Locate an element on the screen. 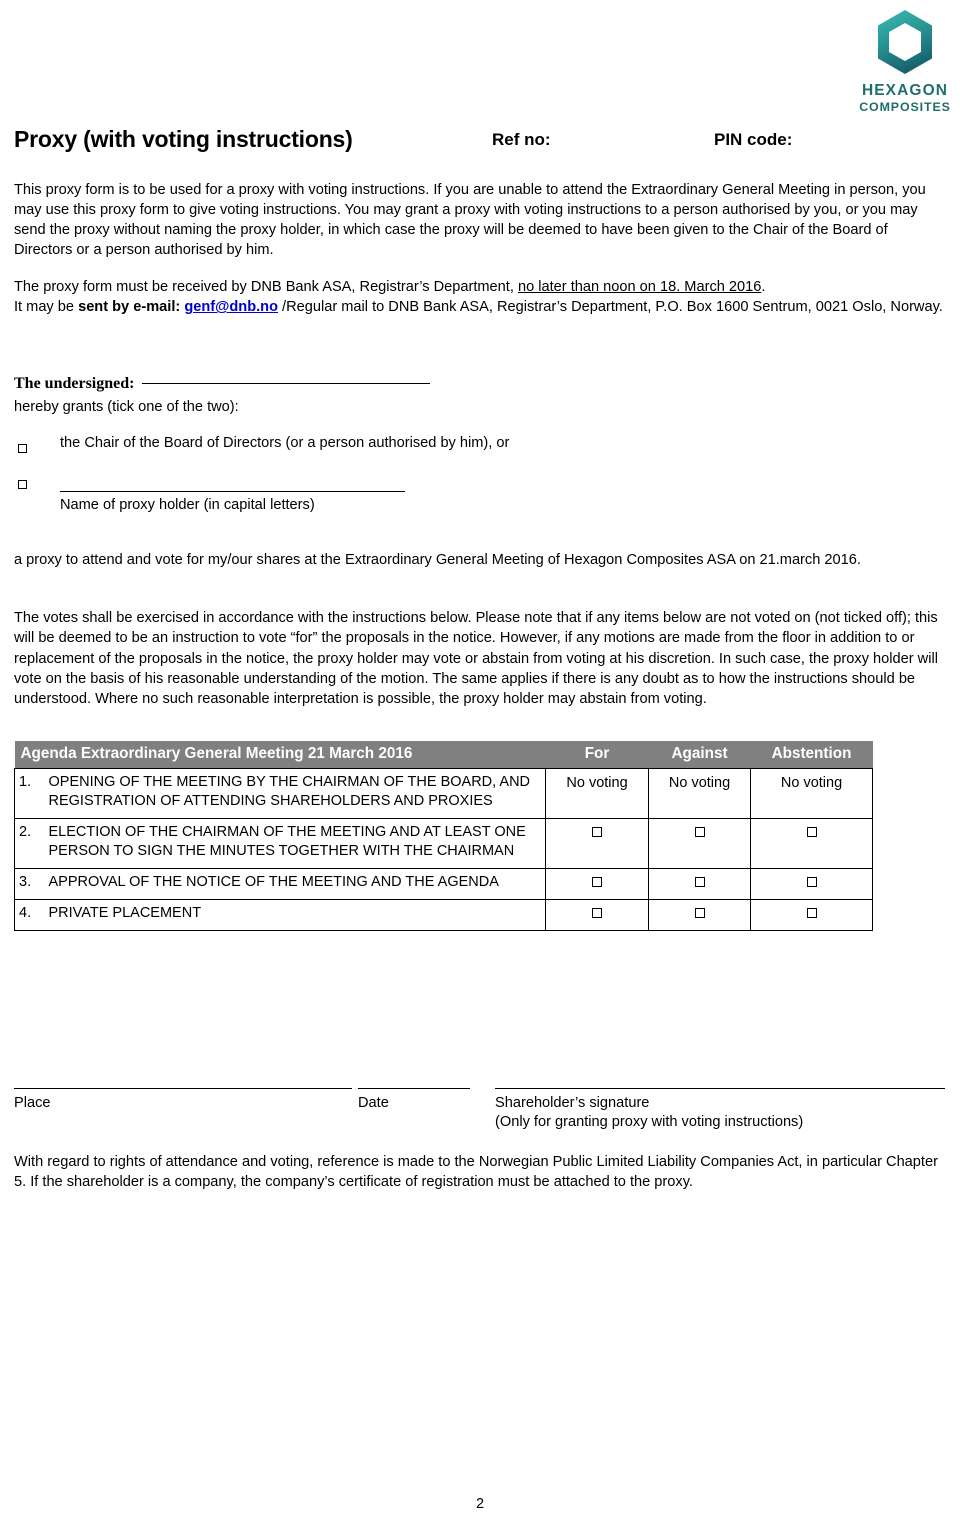 This screenshot has width=960, height=1526. vote-against-cell: No voting is located at coordinates (700, 793).